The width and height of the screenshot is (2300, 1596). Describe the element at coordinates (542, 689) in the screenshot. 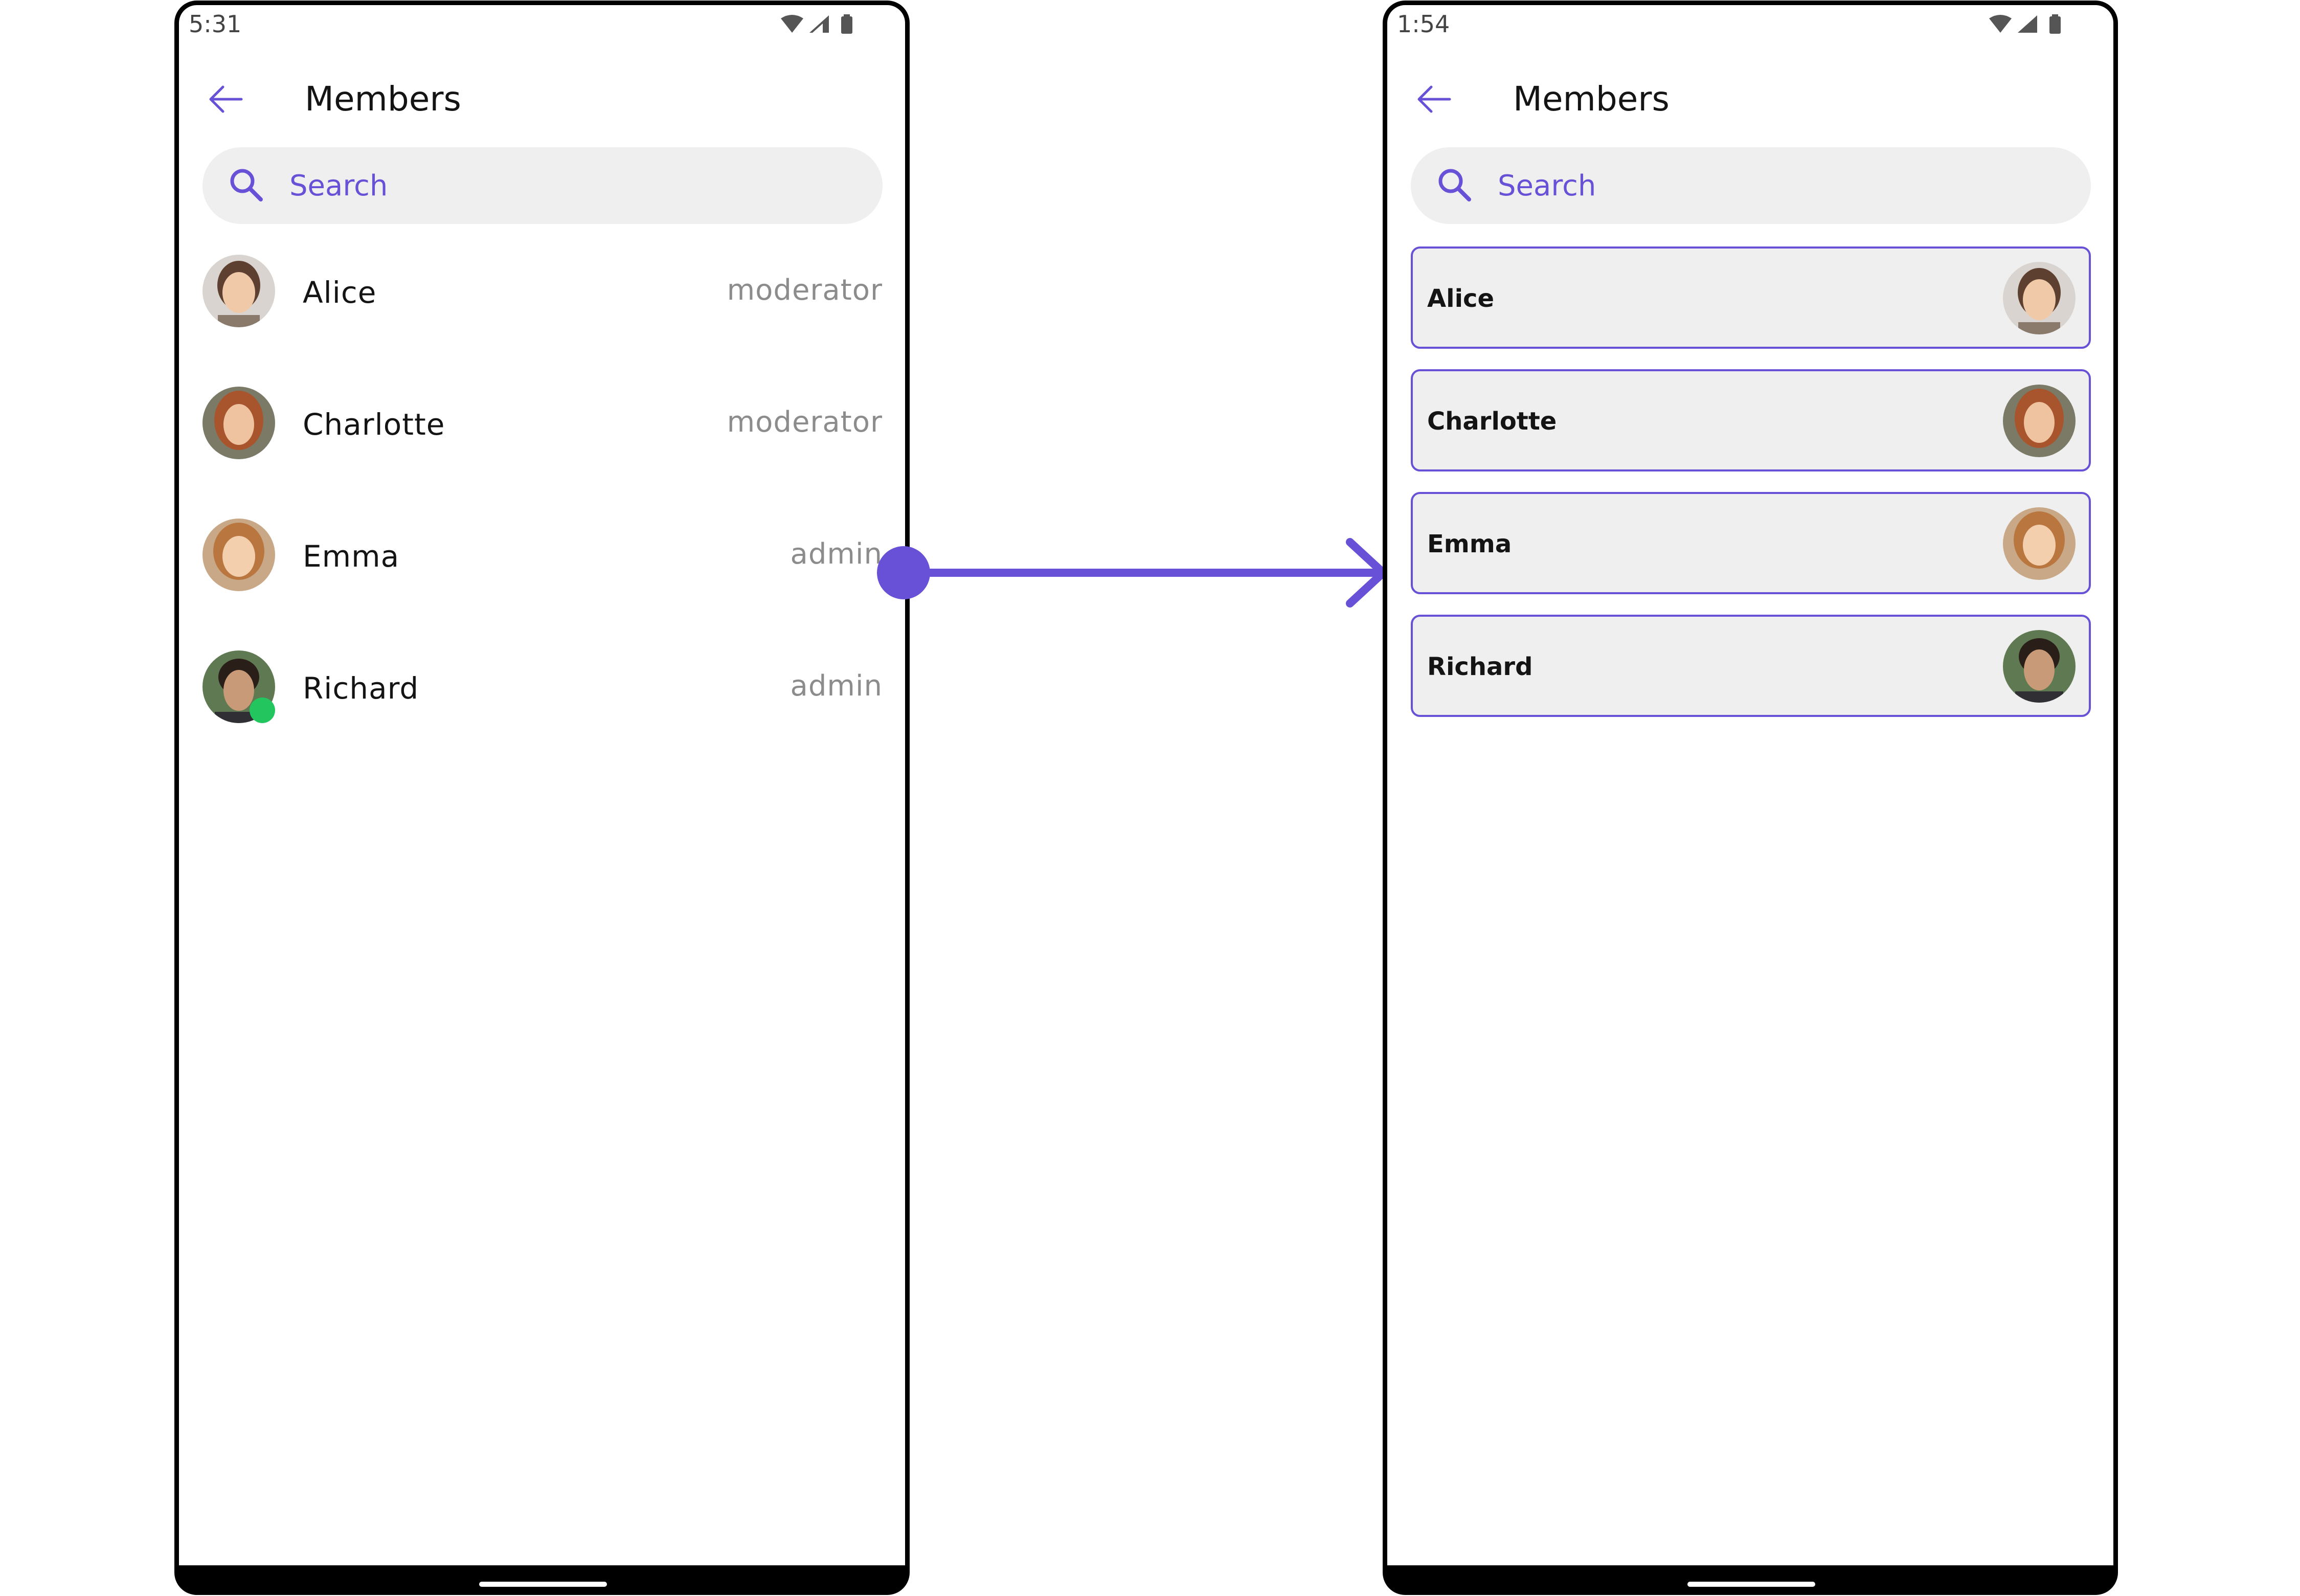

I see `list-item: Richard admin` at that location.